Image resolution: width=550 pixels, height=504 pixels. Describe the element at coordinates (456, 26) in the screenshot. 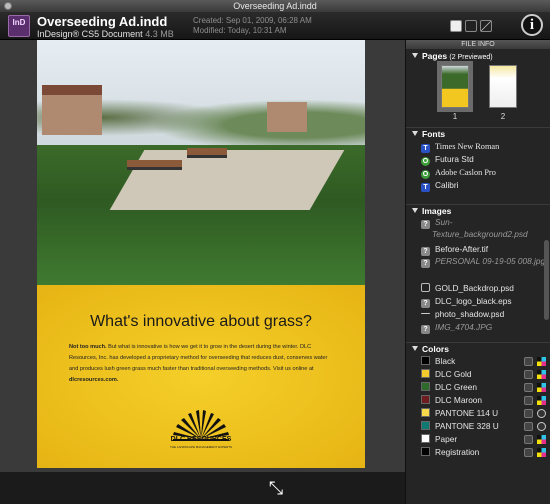

I see `view-white-background-button` at that location.